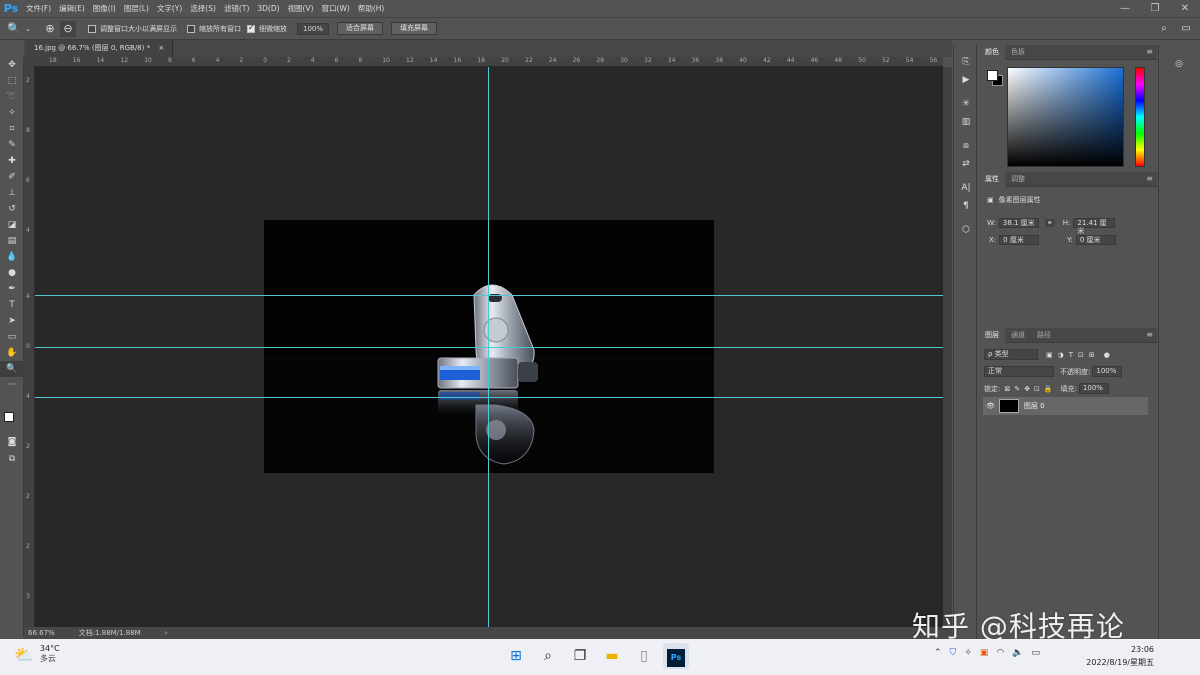  What do you see at coordinates (992, 335) in the screenshot?
I see `tab-layers: 图层` at bounding box center [992, 335].